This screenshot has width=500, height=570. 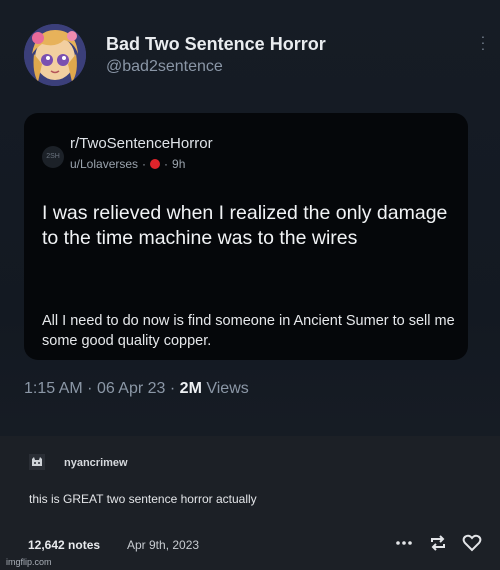 I want to click on views-count: 2M, so click(x=190, y=388).